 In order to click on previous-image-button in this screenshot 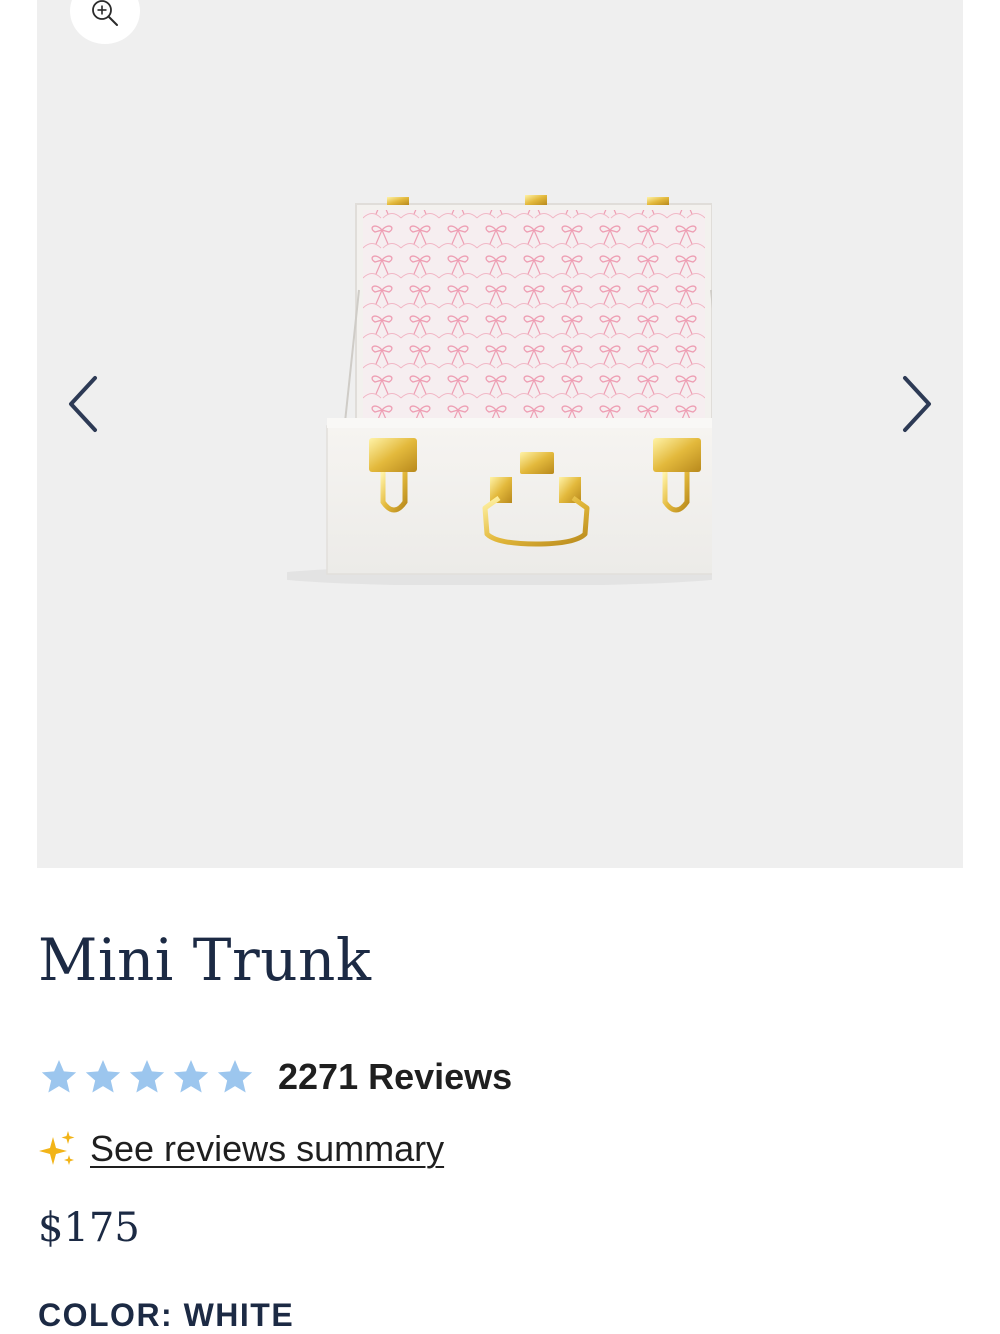, I will do `click(83, 404)`.